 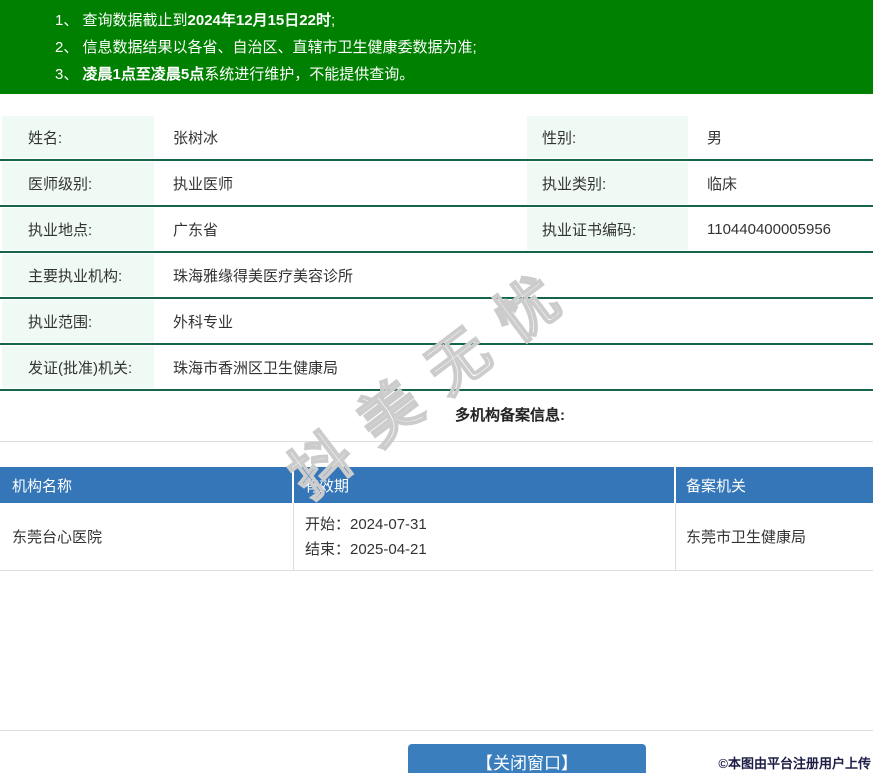 What do you see at coordinates (203, 184) in the screenshot?
I see `field-value-doctor-level: 执业医师` at bounding box center [203, 184].